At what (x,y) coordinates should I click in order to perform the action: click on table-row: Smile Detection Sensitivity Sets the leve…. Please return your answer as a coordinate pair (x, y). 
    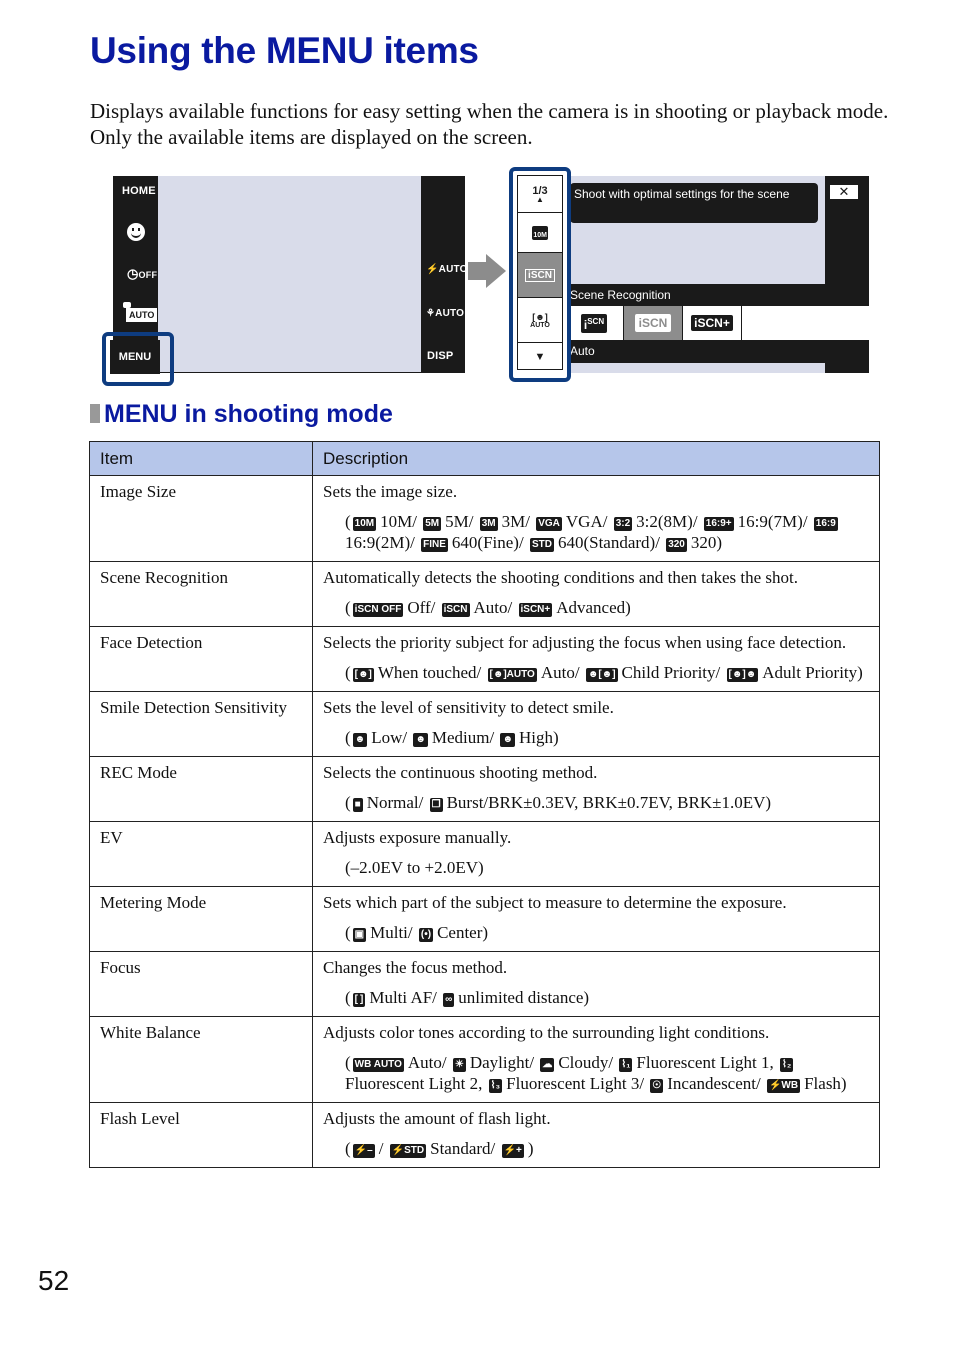
    Looking at the image, I should click on (484, 724).